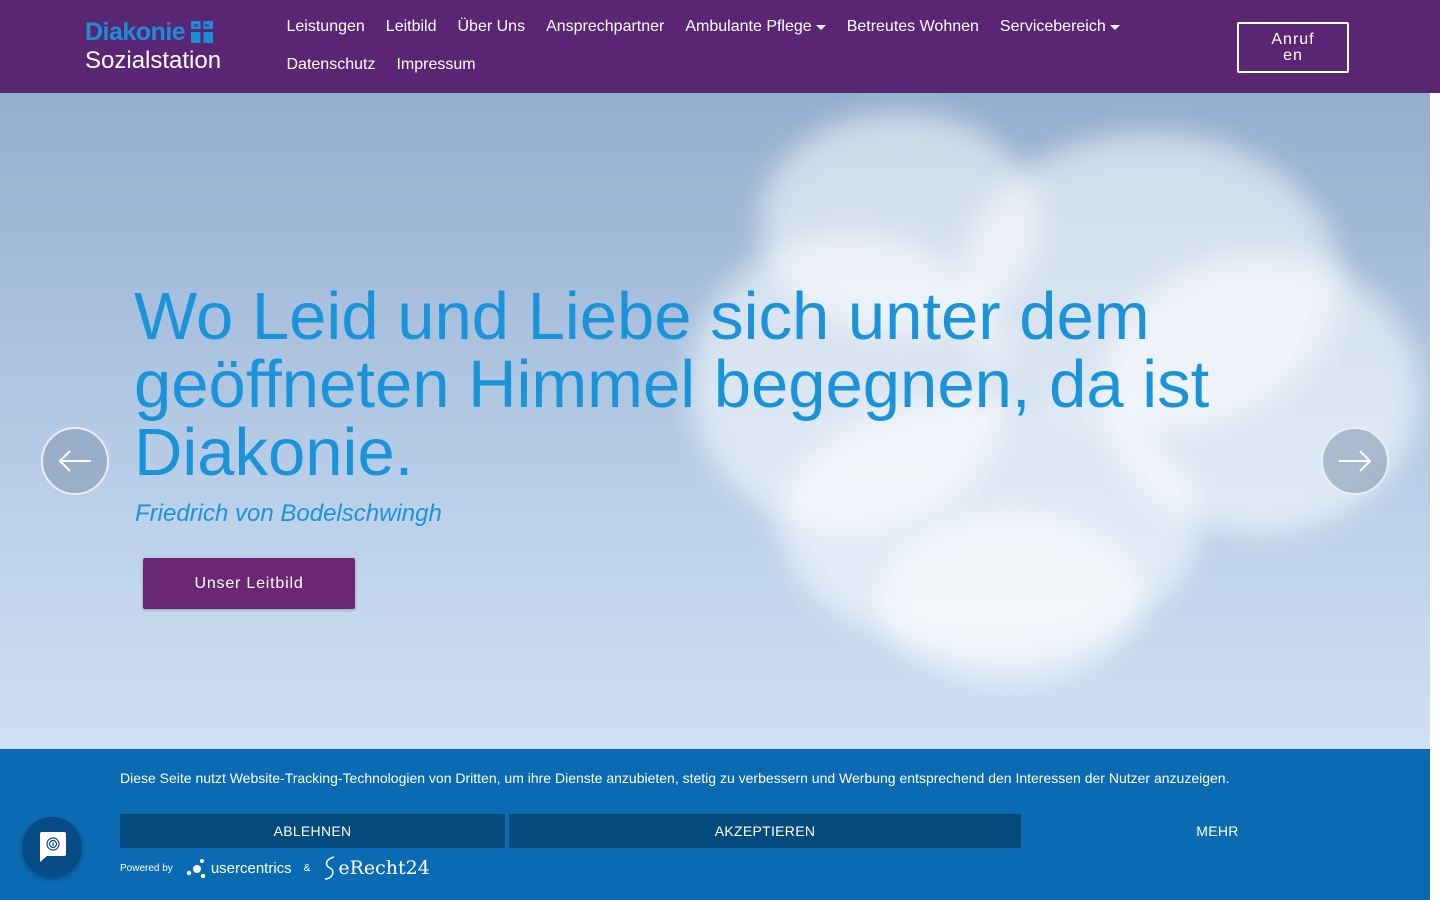 The image size is (1440, 900). I want to click on usercentrics-wordmark: usercentrics, so click(251, 868).